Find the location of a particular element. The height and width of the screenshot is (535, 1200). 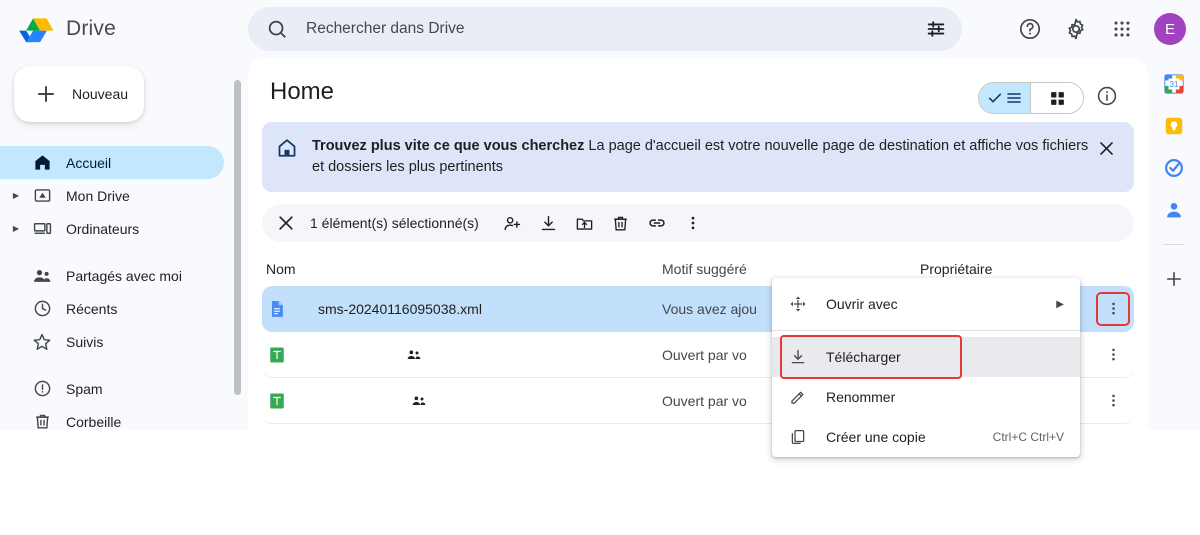

context-menu-item-telecharger: Télécharger is located at coordinates (871, 357).